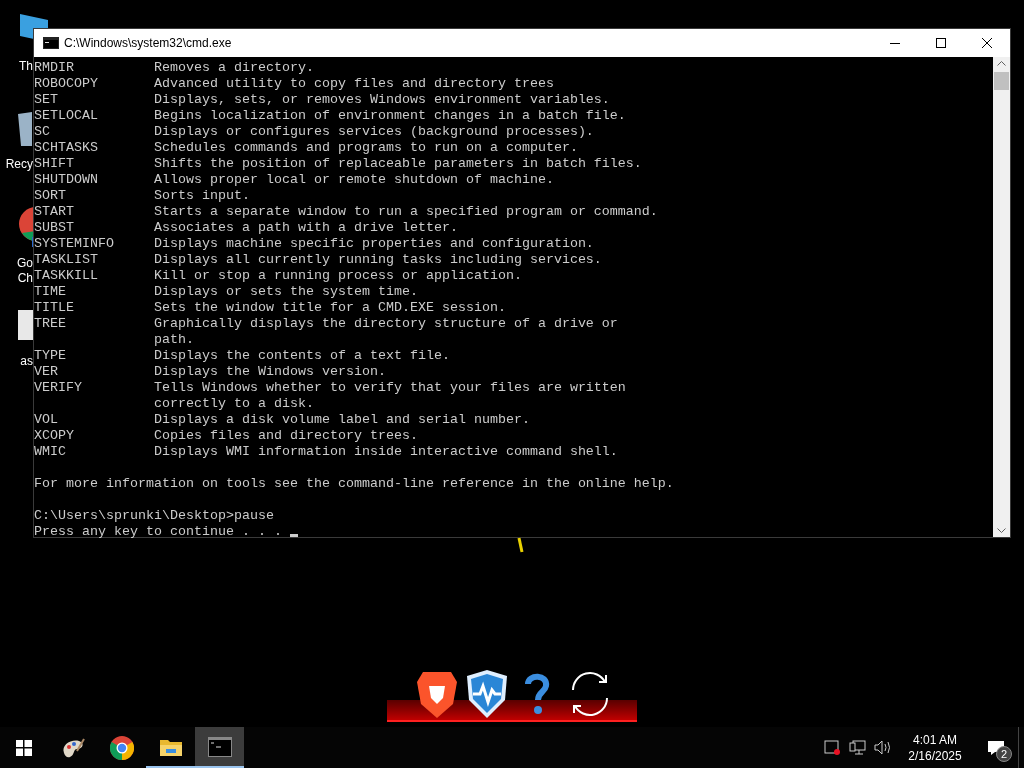  Describe the element at coordinates (306, 147) in the screenshot. I see `console-line: SCHTASKS Schedules commands and programs to run on a computer.` at that location.